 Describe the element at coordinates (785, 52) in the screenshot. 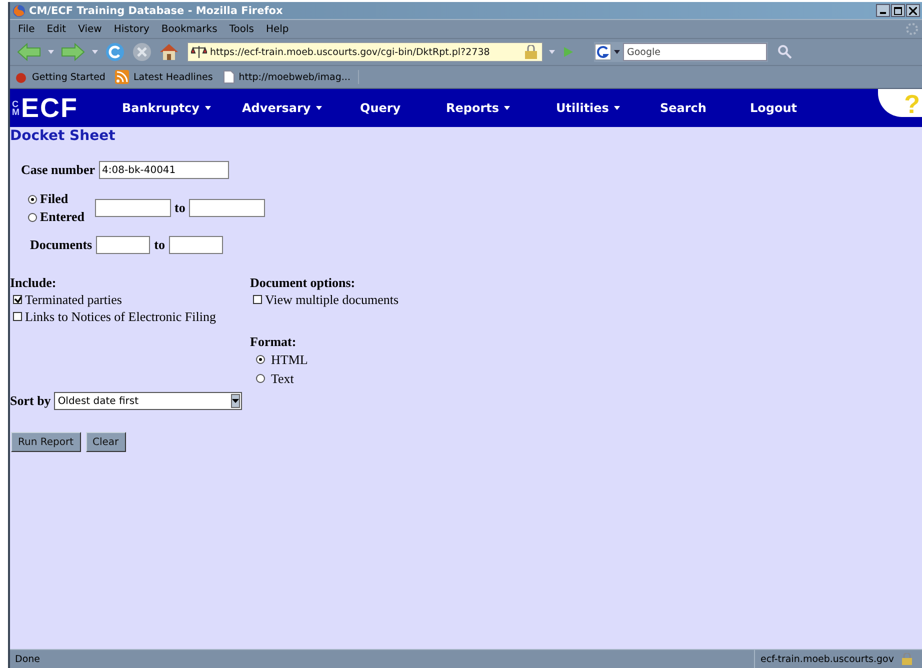

I see `search-icon` at that location.